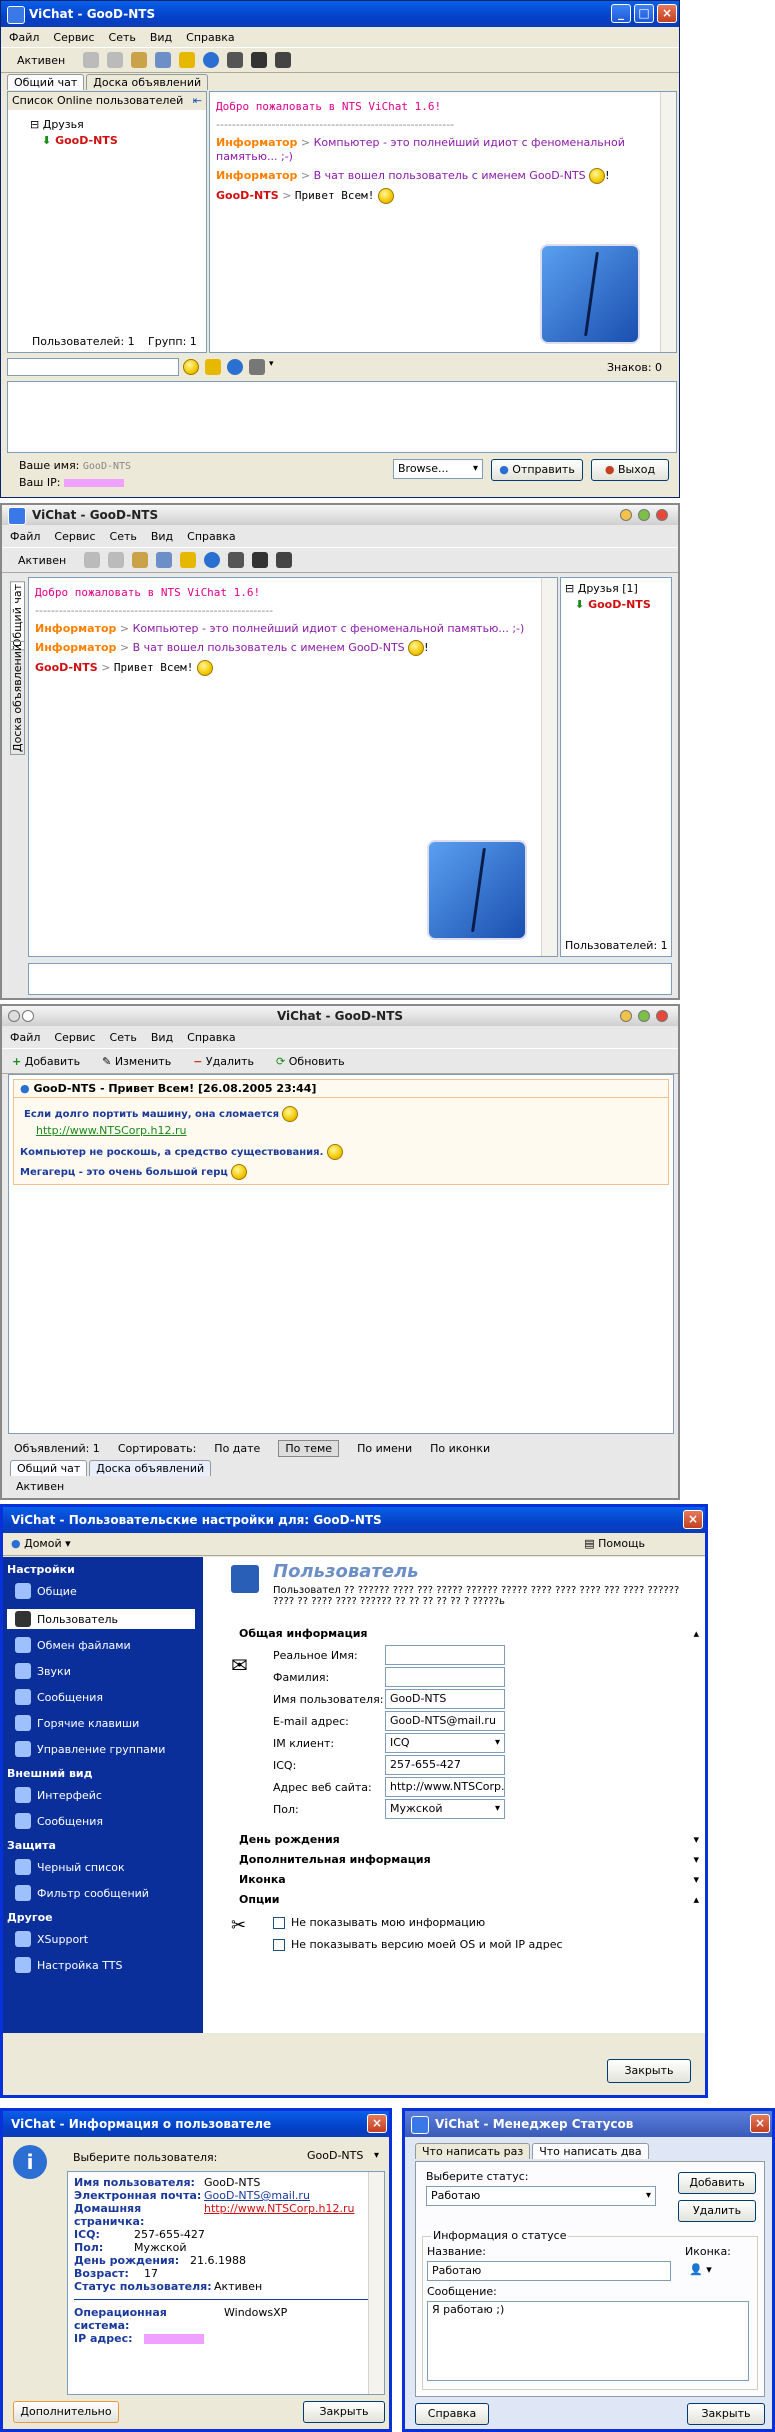  Describe the element at coordinates (28, 1016) in the screenshot. I see `pin-icon` at that location.